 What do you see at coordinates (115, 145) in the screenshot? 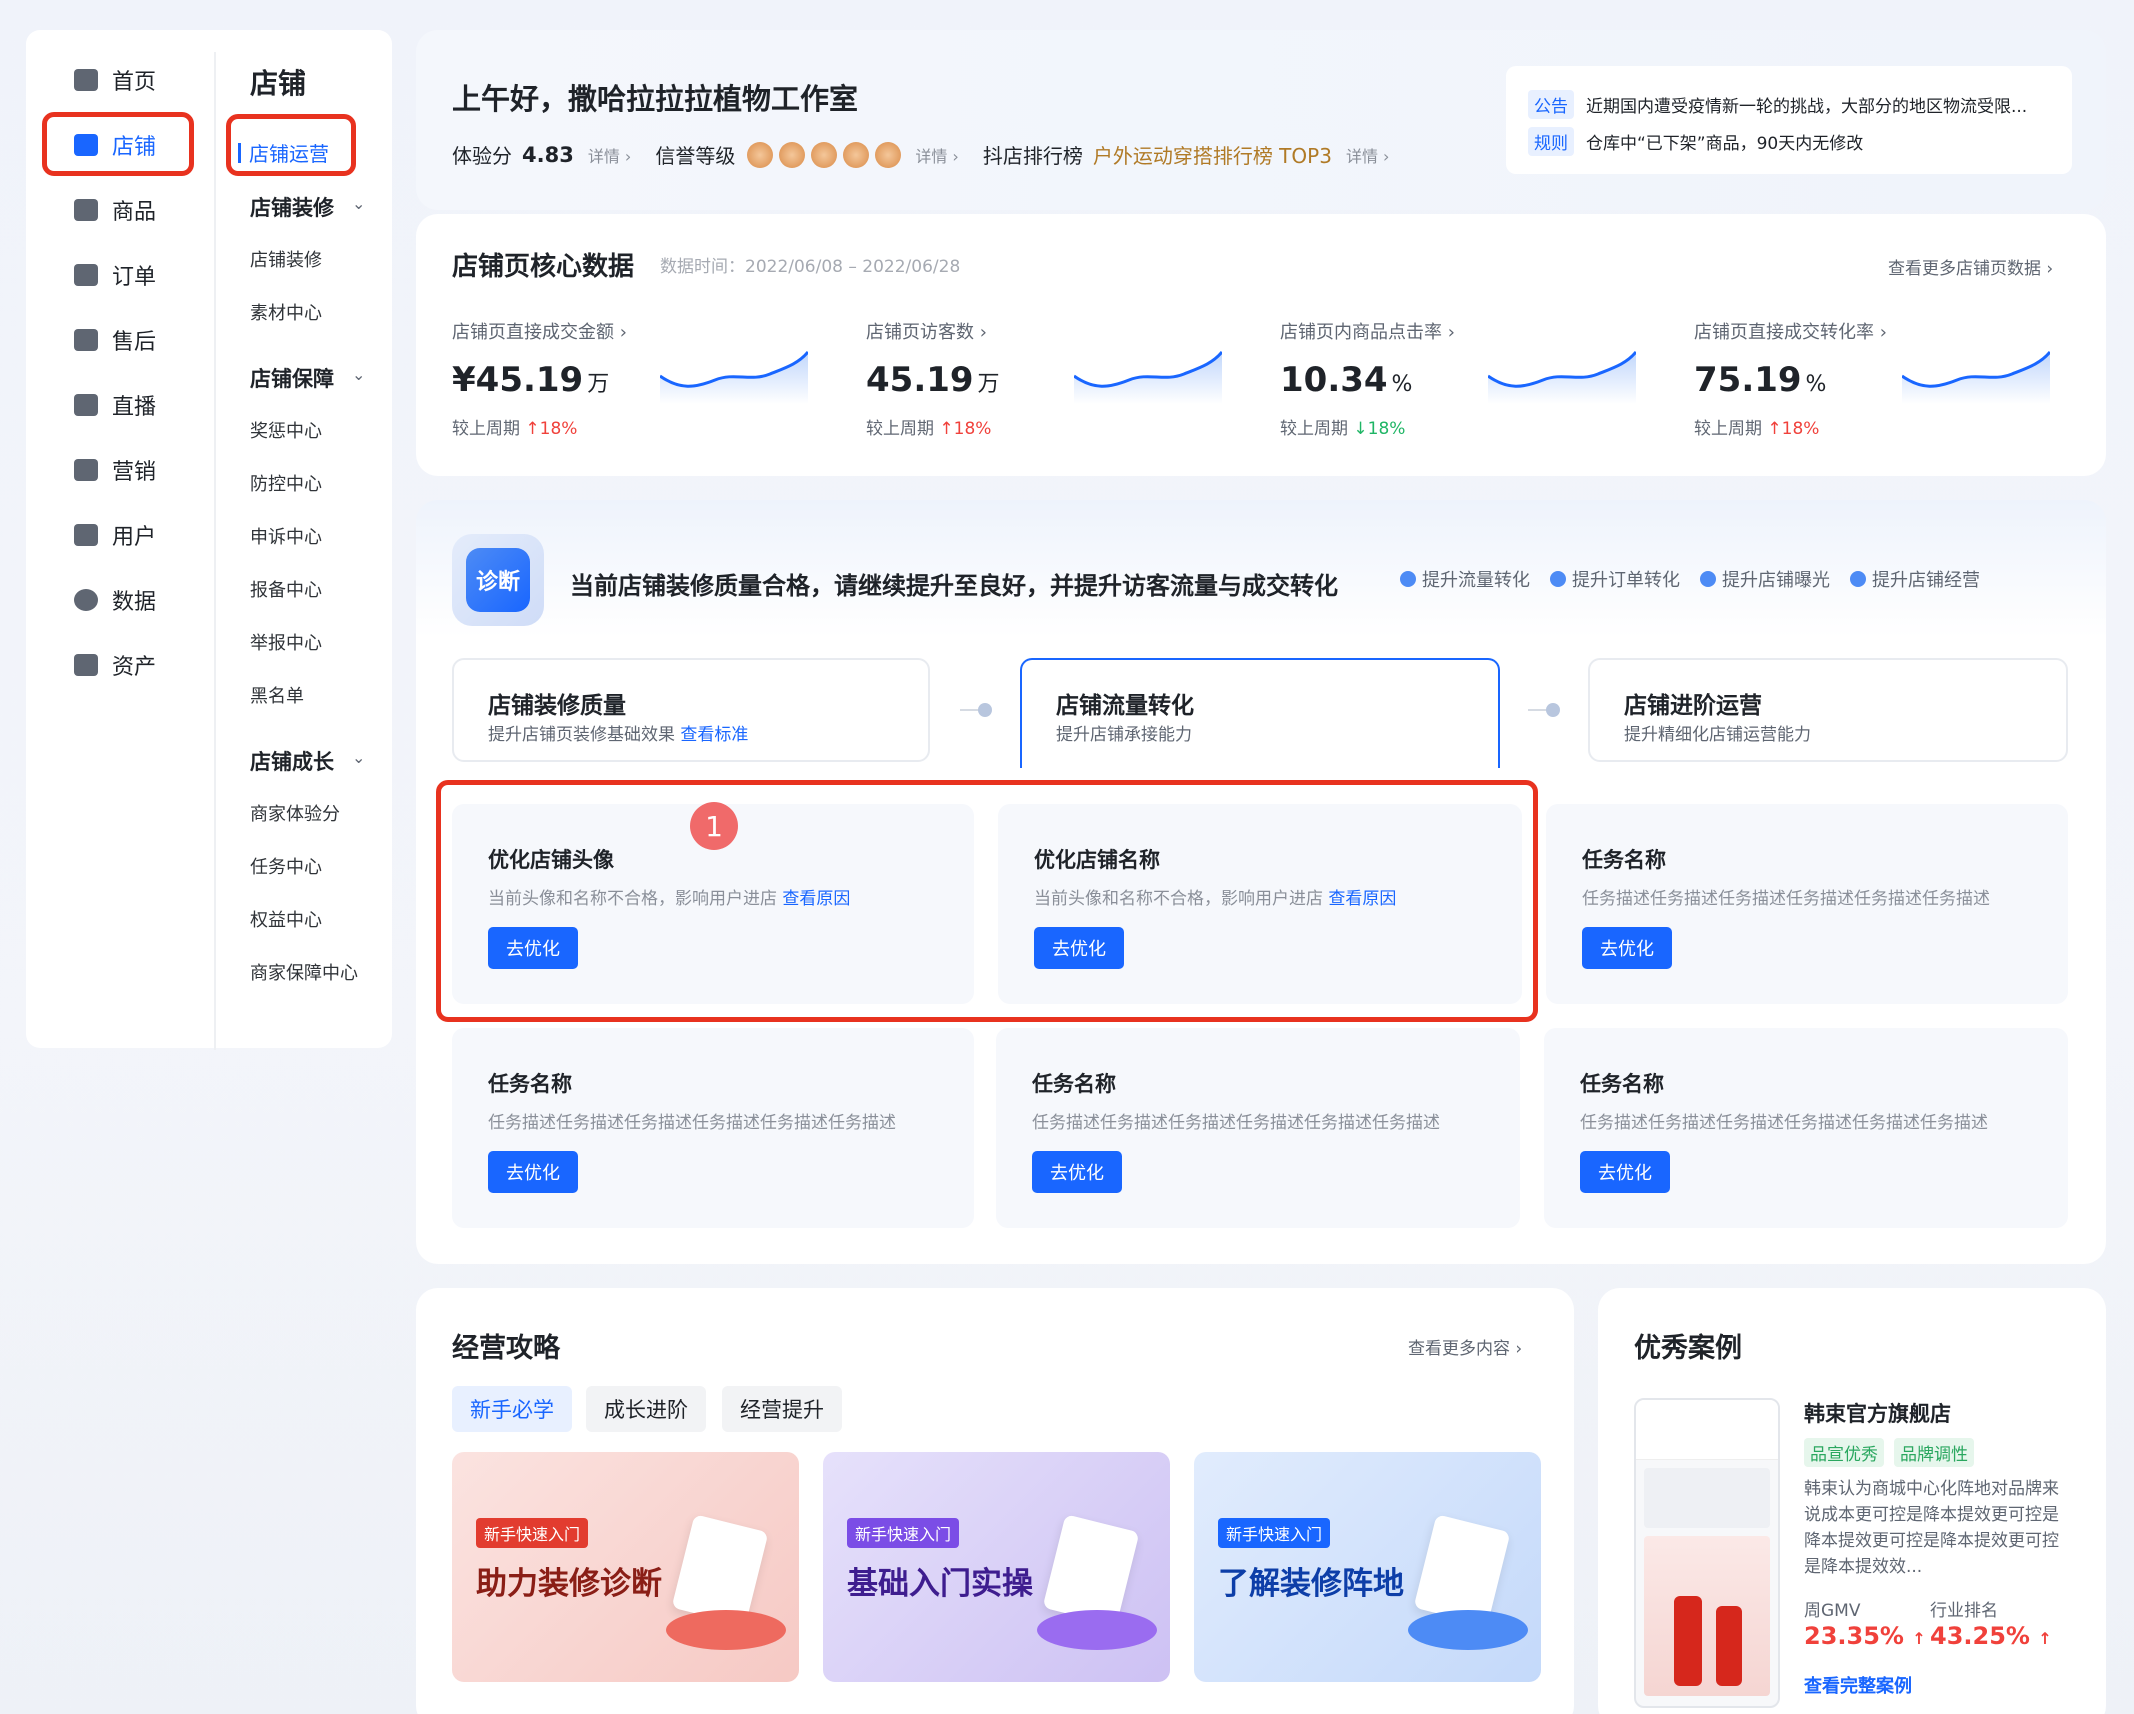
I see `nav-store: 店铺` at bounding box center [115, 145].